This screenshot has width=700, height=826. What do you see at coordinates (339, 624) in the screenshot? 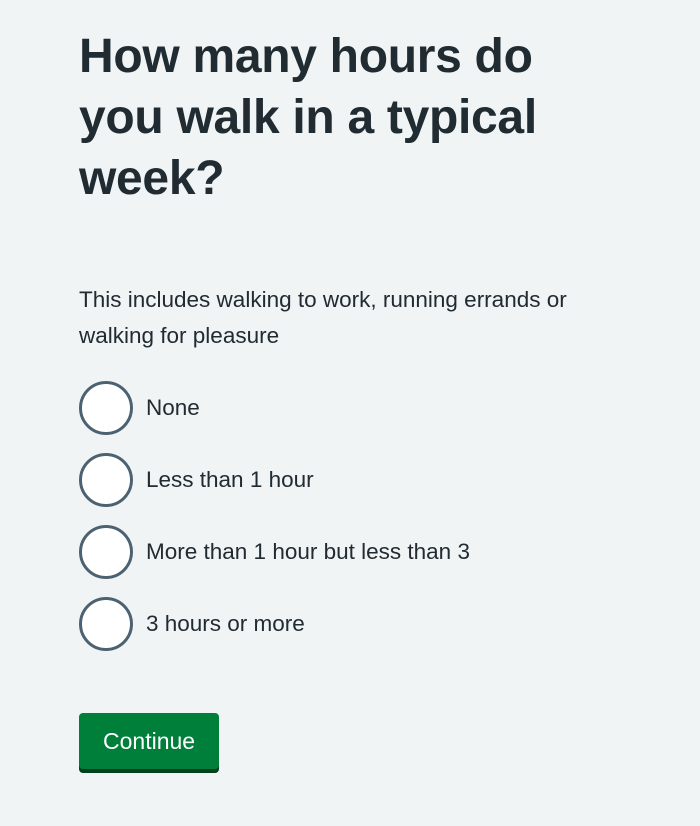
I see `radio-option-3-hours-or-more: 3 hours or more` at bounding box center [339, 624].